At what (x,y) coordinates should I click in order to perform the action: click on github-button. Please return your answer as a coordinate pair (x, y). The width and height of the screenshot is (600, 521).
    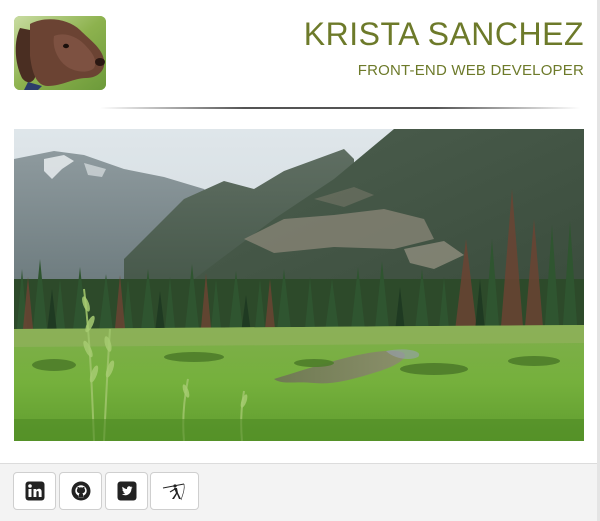
    Looking at the image, I should click on (80, 491).